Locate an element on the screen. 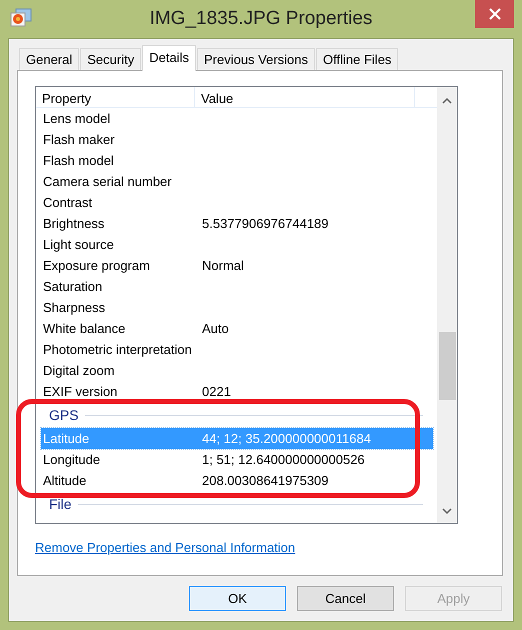 Image resolution: width=522 pixels, height=630 pixels. property-value: Auto is located at coordinates (215, 328).